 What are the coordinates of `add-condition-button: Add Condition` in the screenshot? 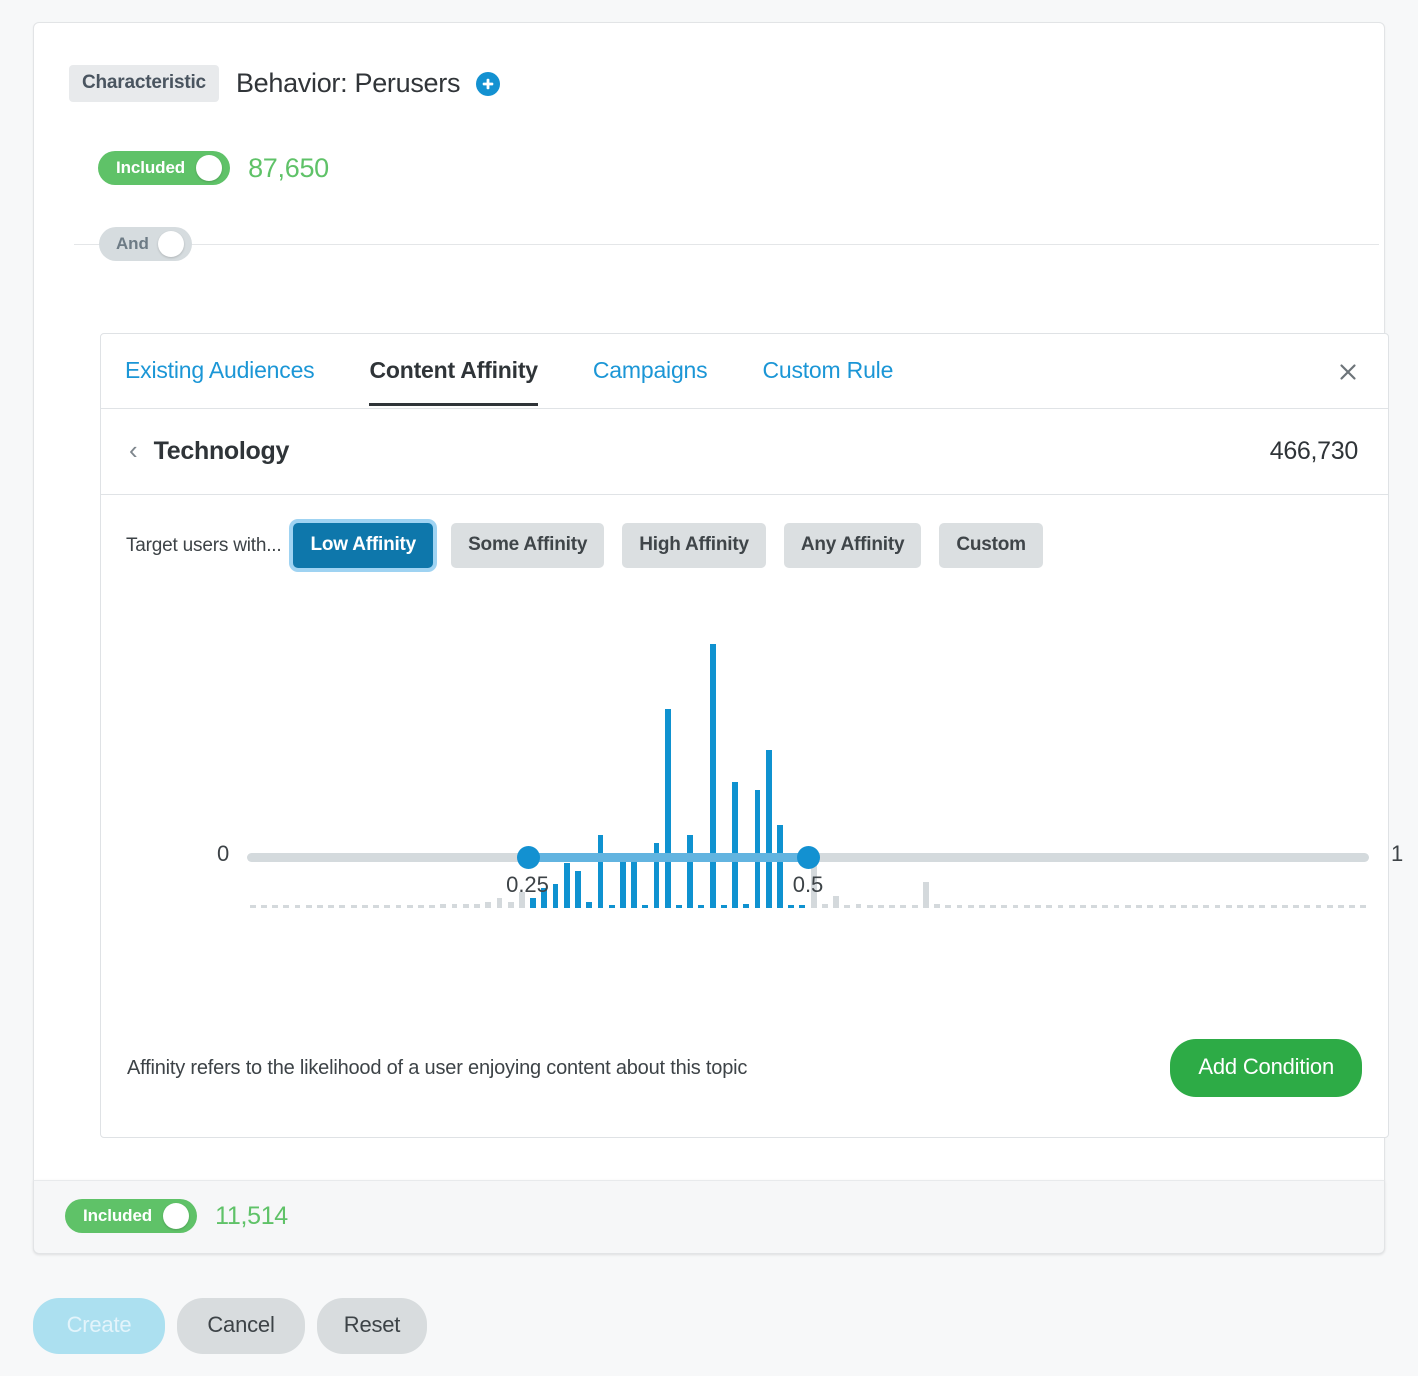 It's located at (1266, 1068).